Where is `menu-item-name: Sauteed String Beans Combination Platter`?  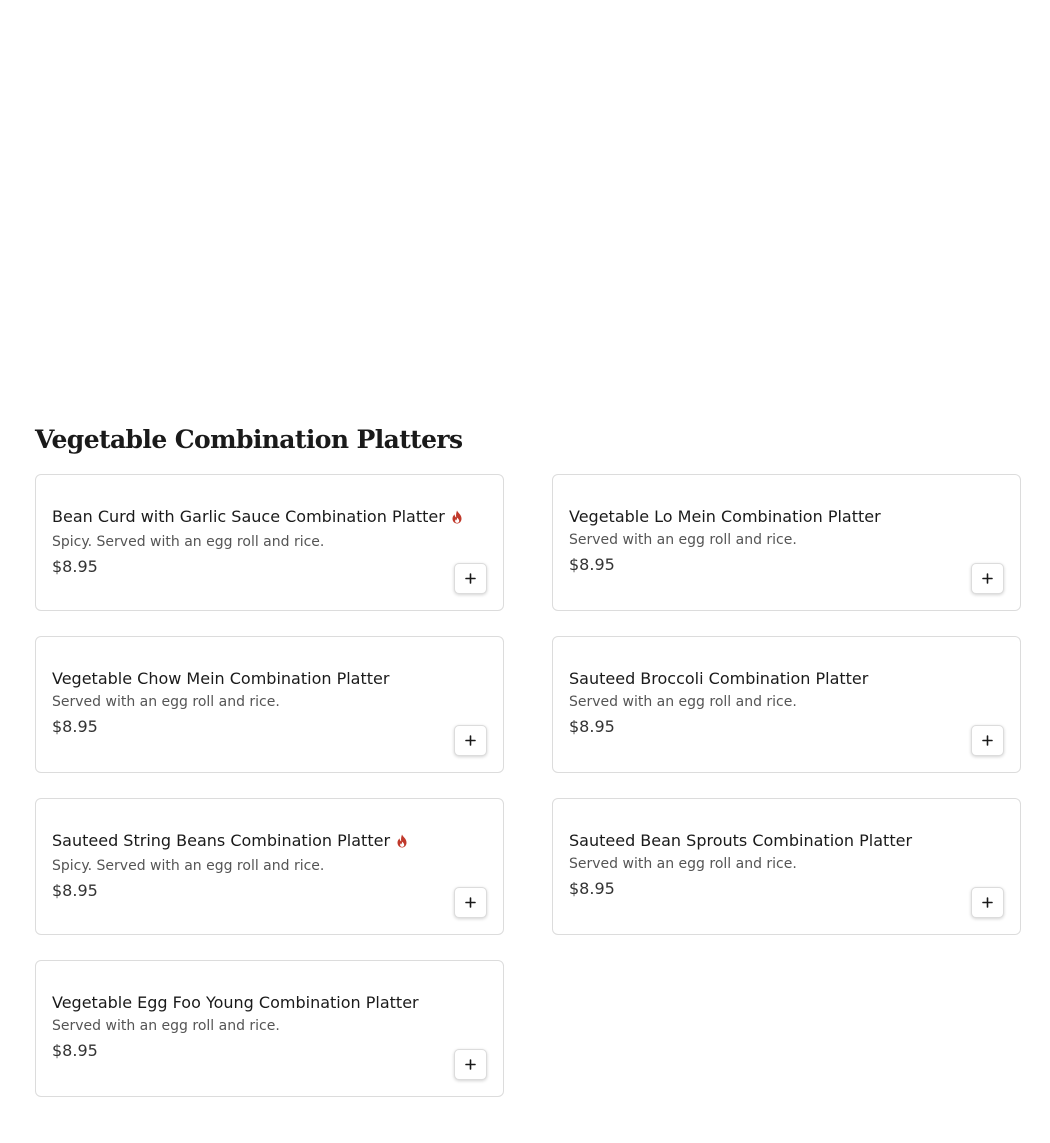
menu-item-name: Sauteed String Beans Combination Platter is located at coordinates (221, 840).